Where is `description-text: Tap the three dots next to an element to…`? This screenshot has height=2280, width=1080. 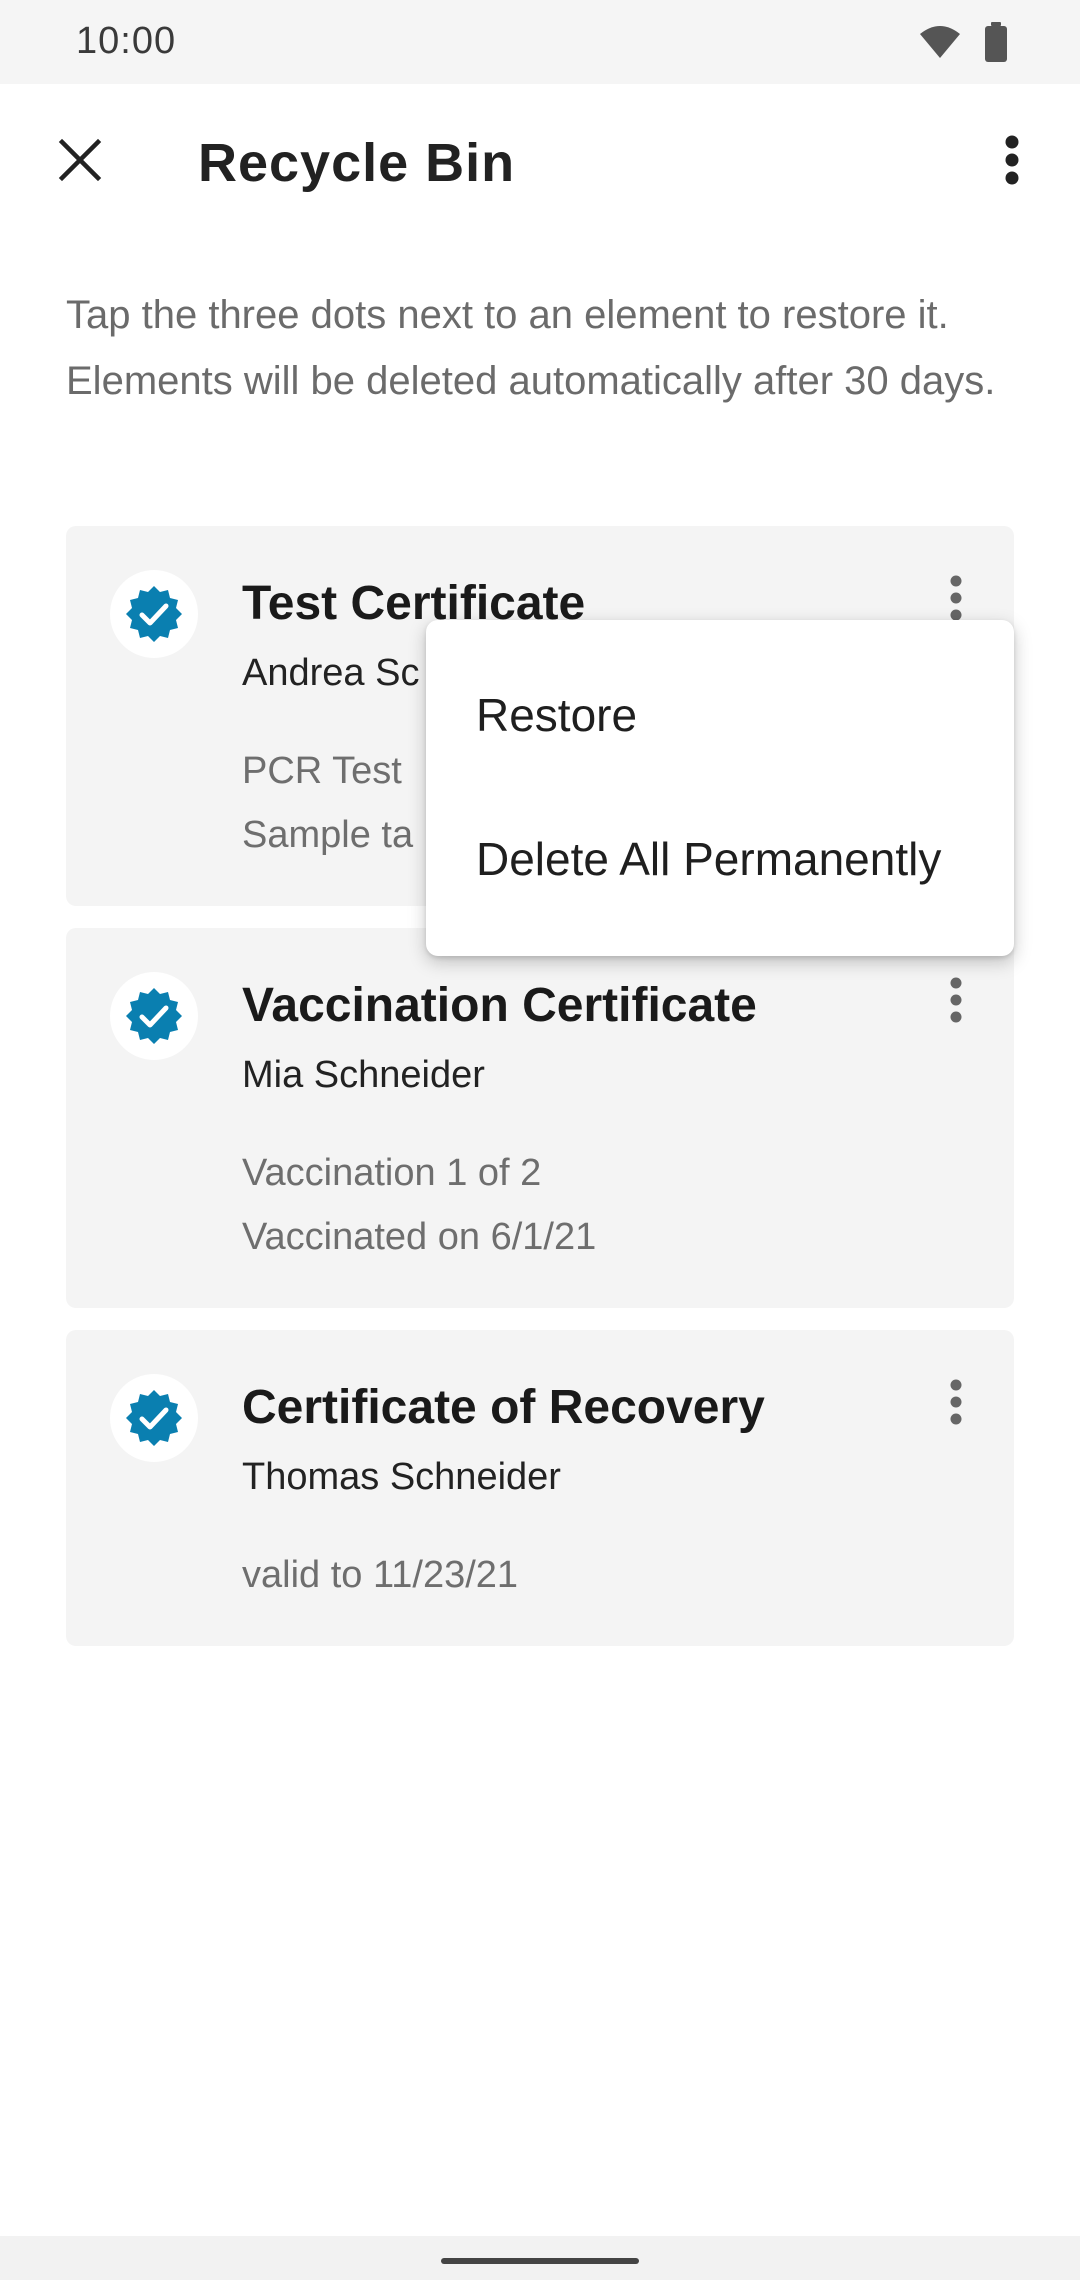
description-text: Tap the three dots next to an element to… is located at coordinates (531, 348).